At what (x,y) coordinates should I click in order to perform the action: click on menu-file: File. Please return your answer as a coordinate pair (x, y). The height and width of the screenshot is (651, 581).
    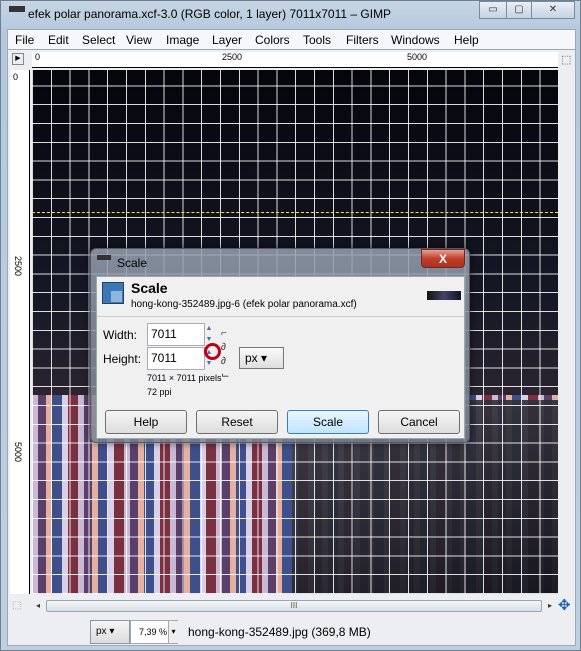
    Looking at the image, I should click on (24, 40).